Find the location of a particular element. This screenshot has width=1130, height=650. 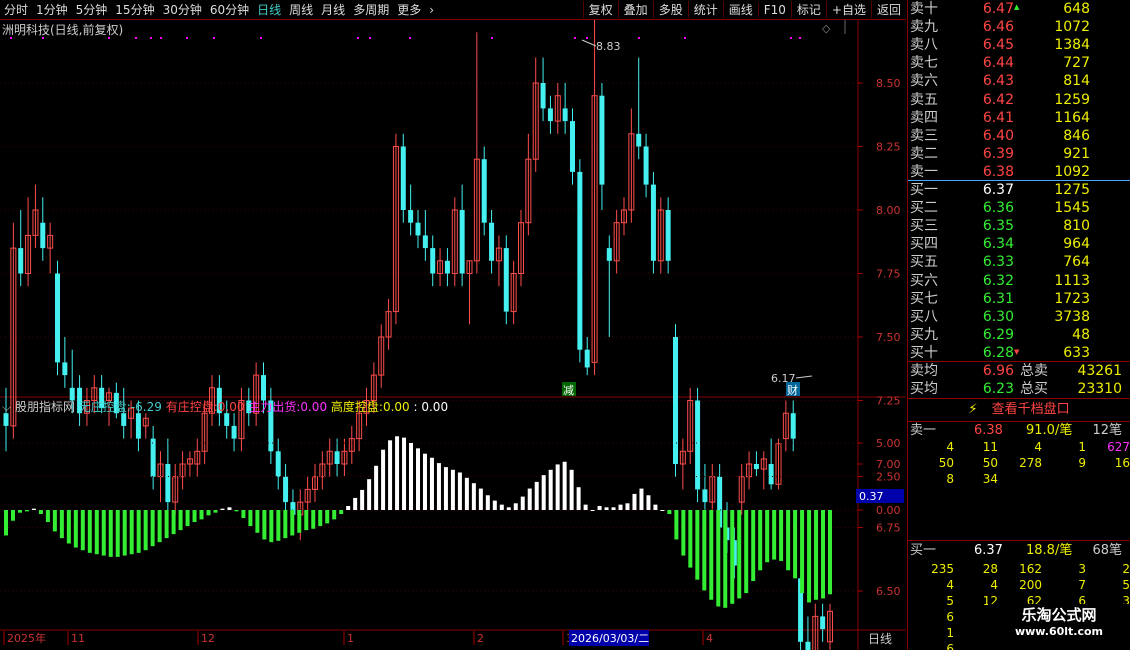

collapse-icon: ⌵ is located at coordinates (6, 407).